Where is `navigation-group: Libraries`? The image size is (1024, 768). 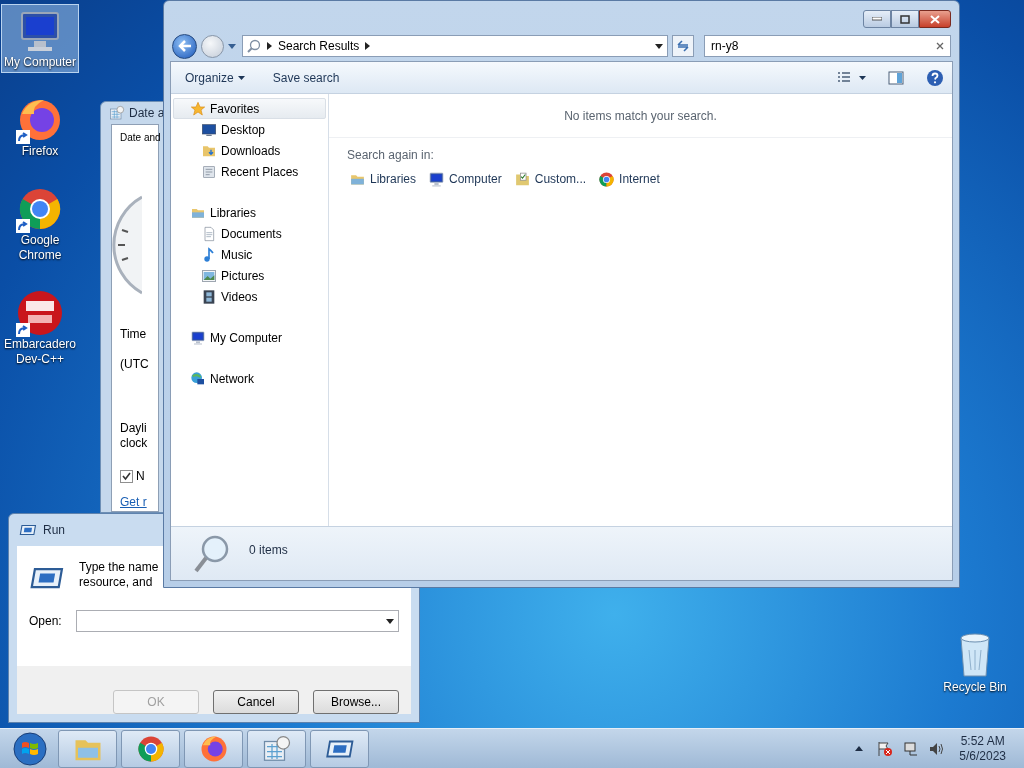
navigation-group: Libraries is located at coordinates (249, 212).